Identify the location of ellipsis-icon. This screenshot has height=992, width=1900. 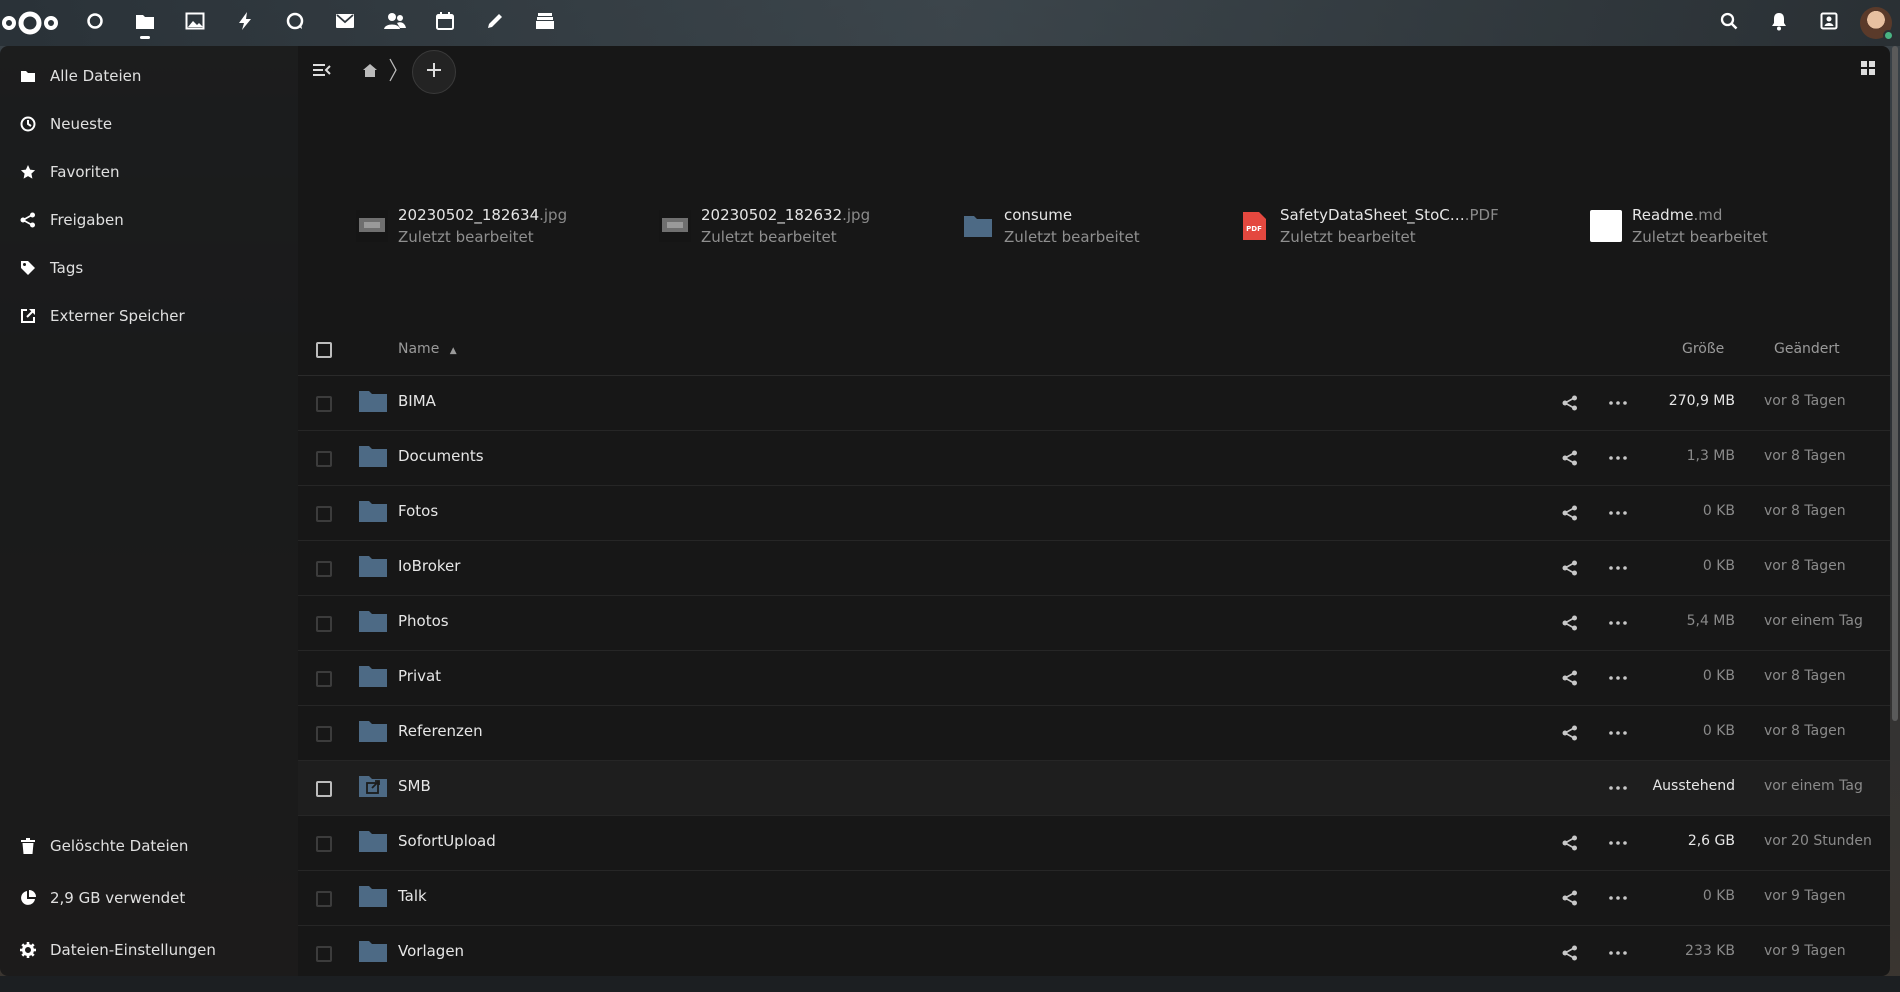
(1618, 678).